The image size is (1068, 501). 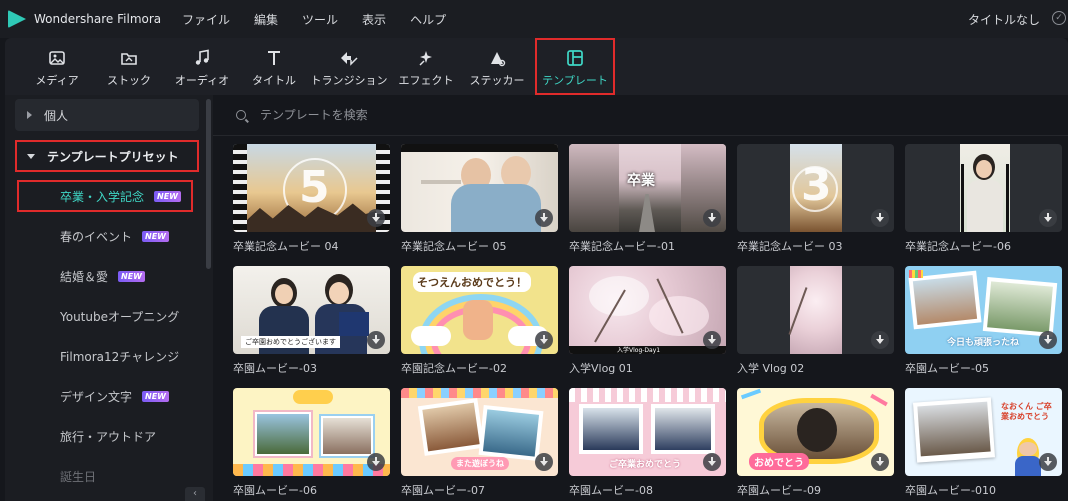 I want to click on menu-help: ヘルプ, so click(x=428, y=19).